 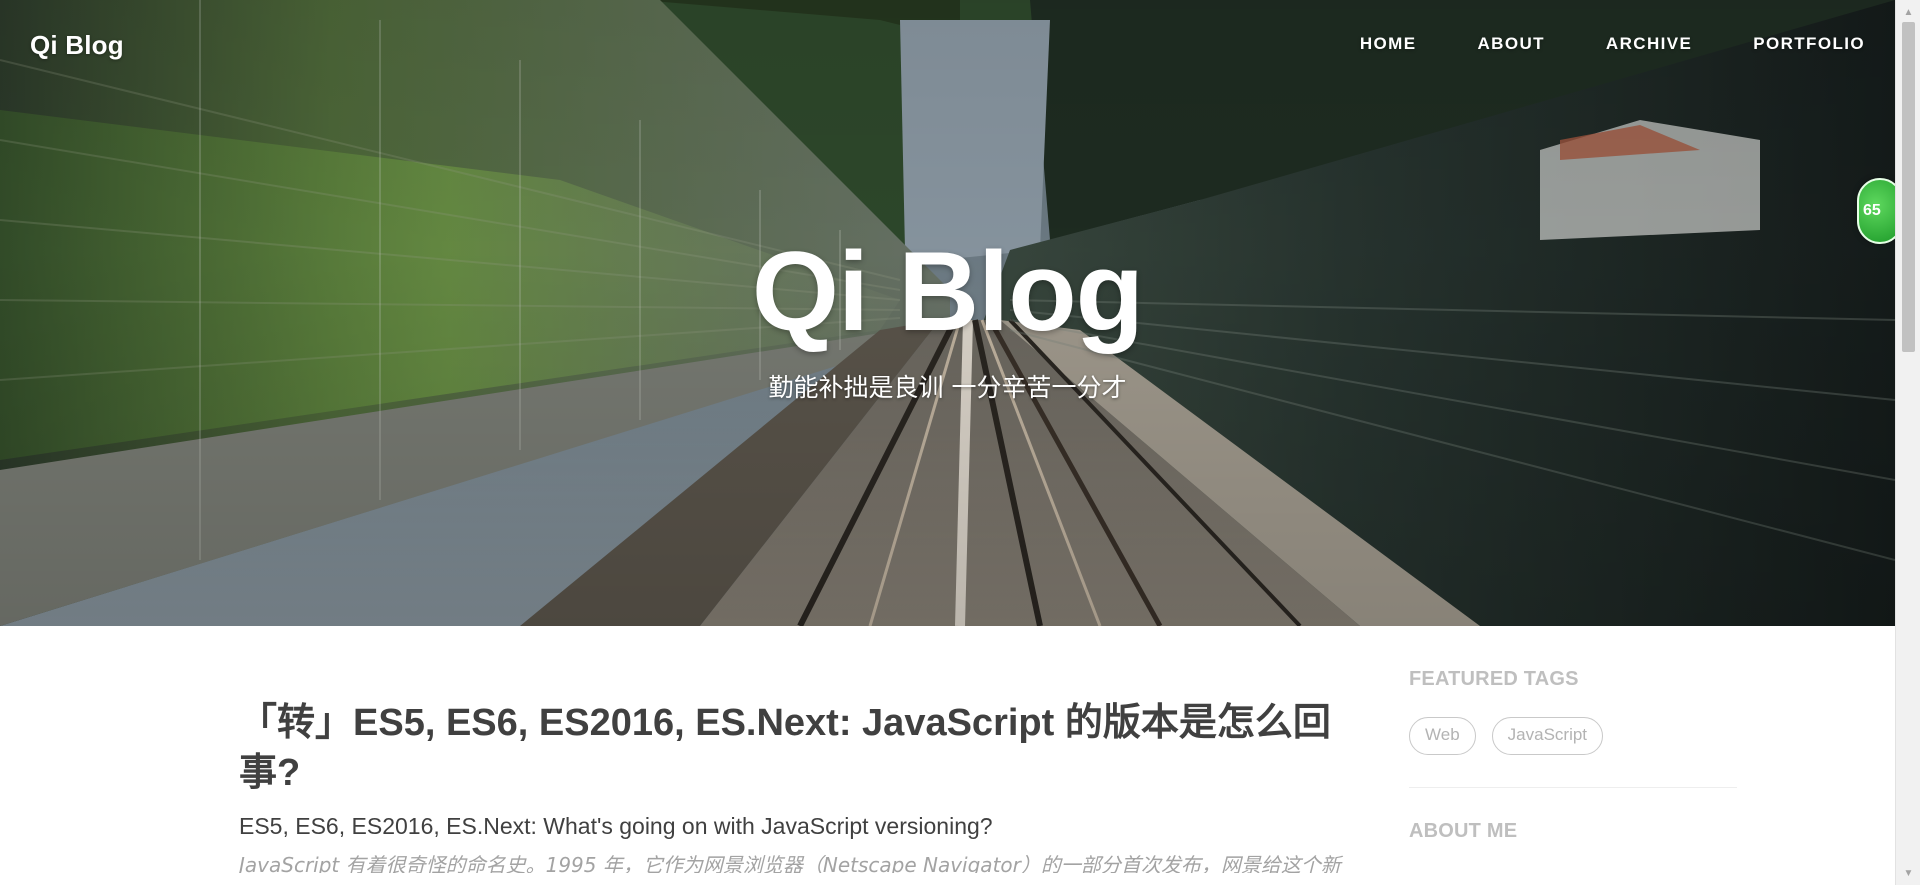 I want to click on scroll-down-arrow-icon: ▼, so click(x=1908, y=873).